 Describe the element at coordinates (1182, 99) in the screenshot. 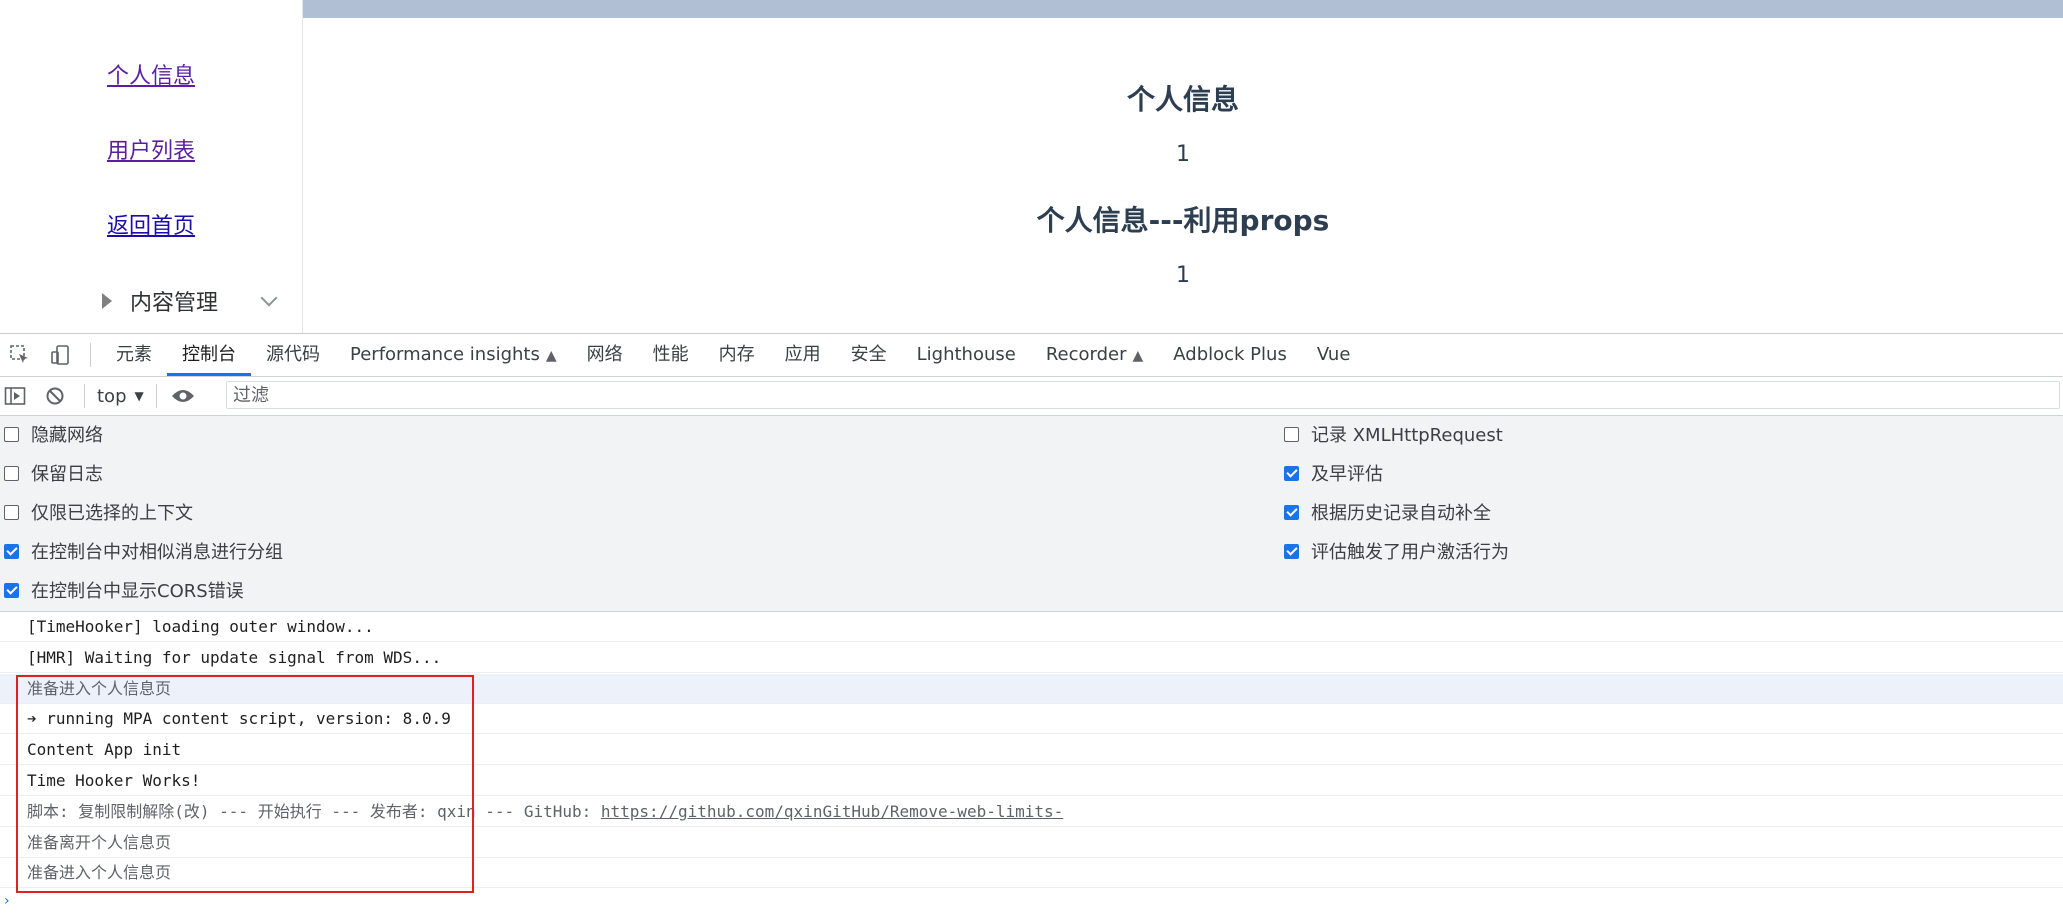

I see `page-title: 个人信息` at that location.